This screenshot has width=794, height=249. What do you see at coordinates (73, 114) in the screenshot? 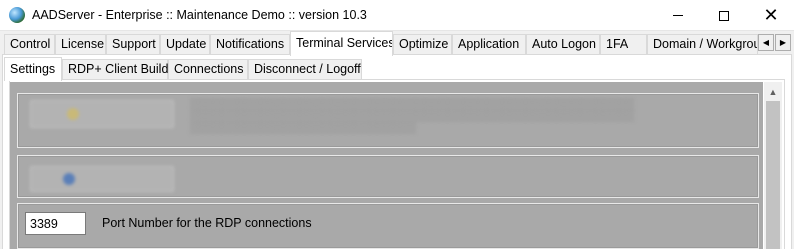
I see `lock-icon` at bounding box center [73, 114].